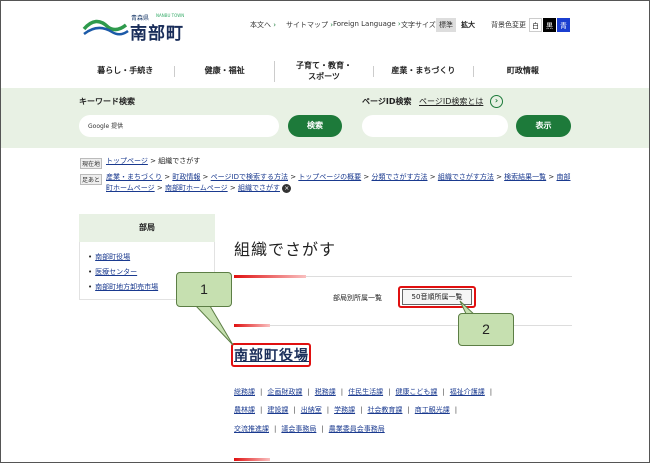 Image resolution: width=650 pixels, height=463 pixels. What do you see at coordinates (337, 323) in the screenshot?
I see `callout-pointers` at bounding box center [337, 323].